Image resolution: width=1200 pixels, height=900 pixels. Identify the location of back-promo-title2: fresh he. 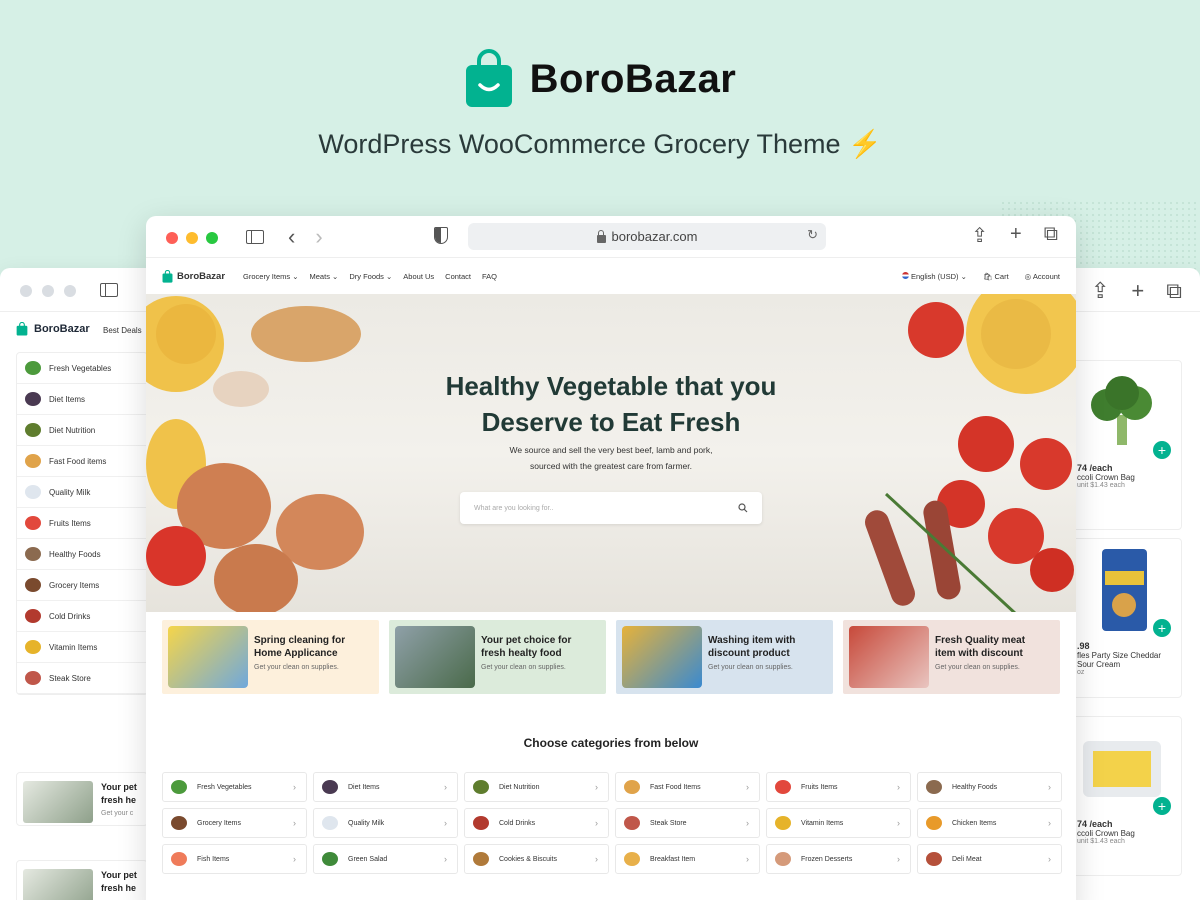
(119, 888).